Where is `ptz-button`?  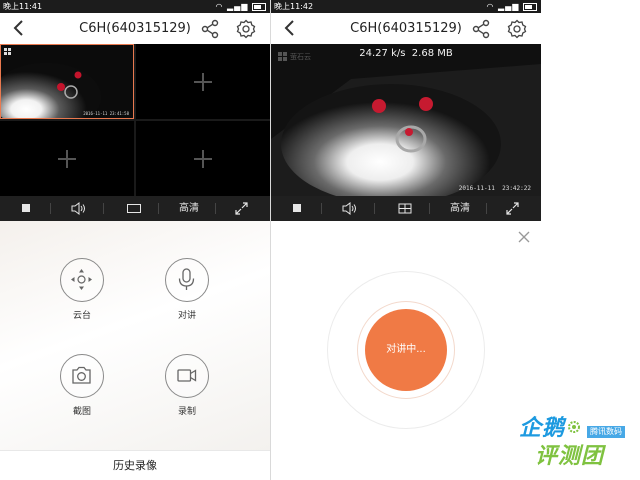 ptz-button is located at coordinates (82, 280).